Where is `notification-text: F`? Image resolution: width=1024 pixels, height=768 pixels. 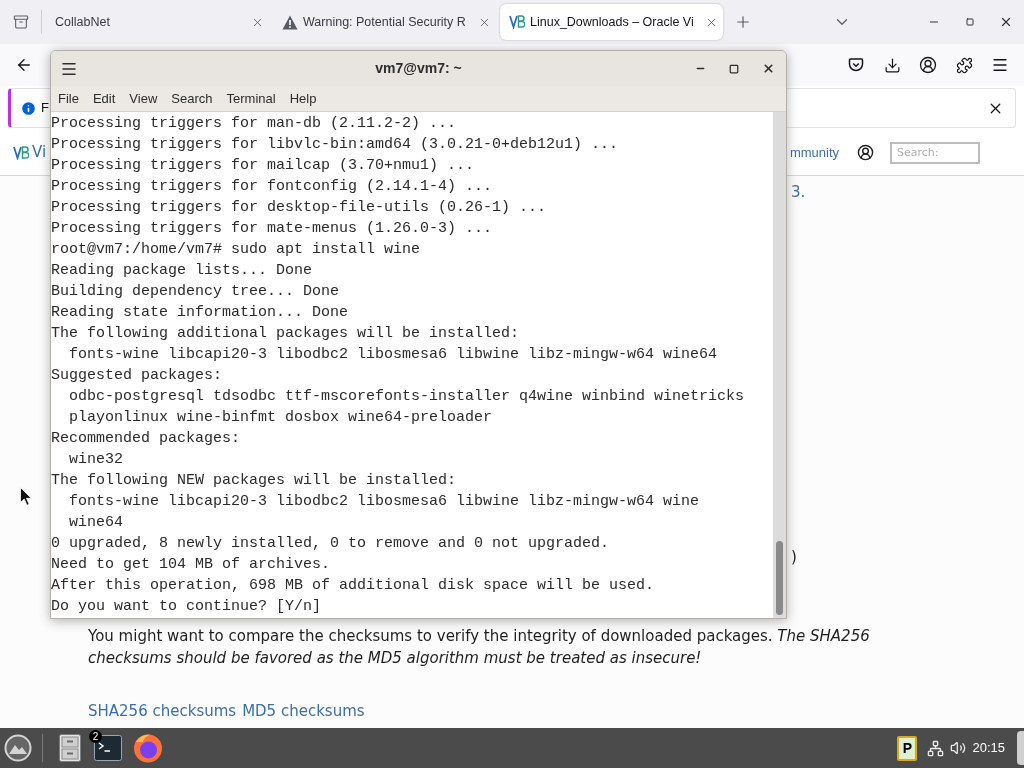
notification-text: F is located at coordinates (45, 108).